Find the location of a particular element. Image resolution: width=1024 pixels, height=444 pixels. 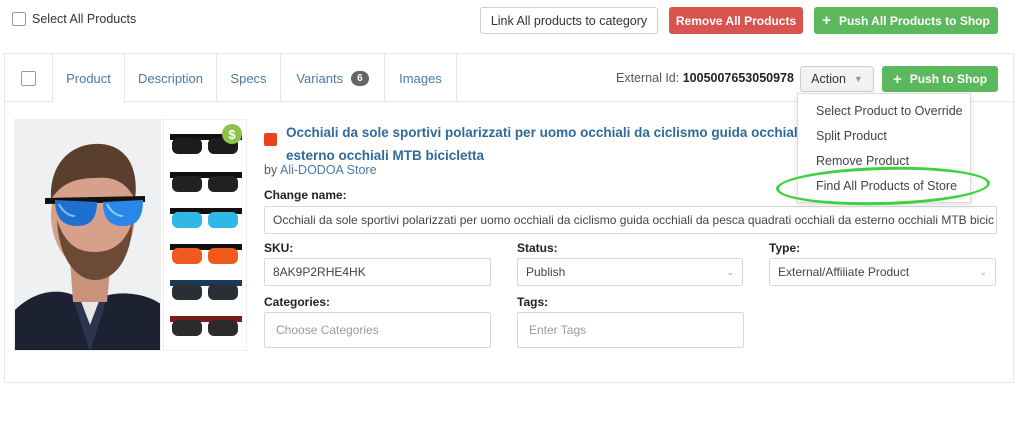

sku-label: SKU: is located at coordinates (279, 248).